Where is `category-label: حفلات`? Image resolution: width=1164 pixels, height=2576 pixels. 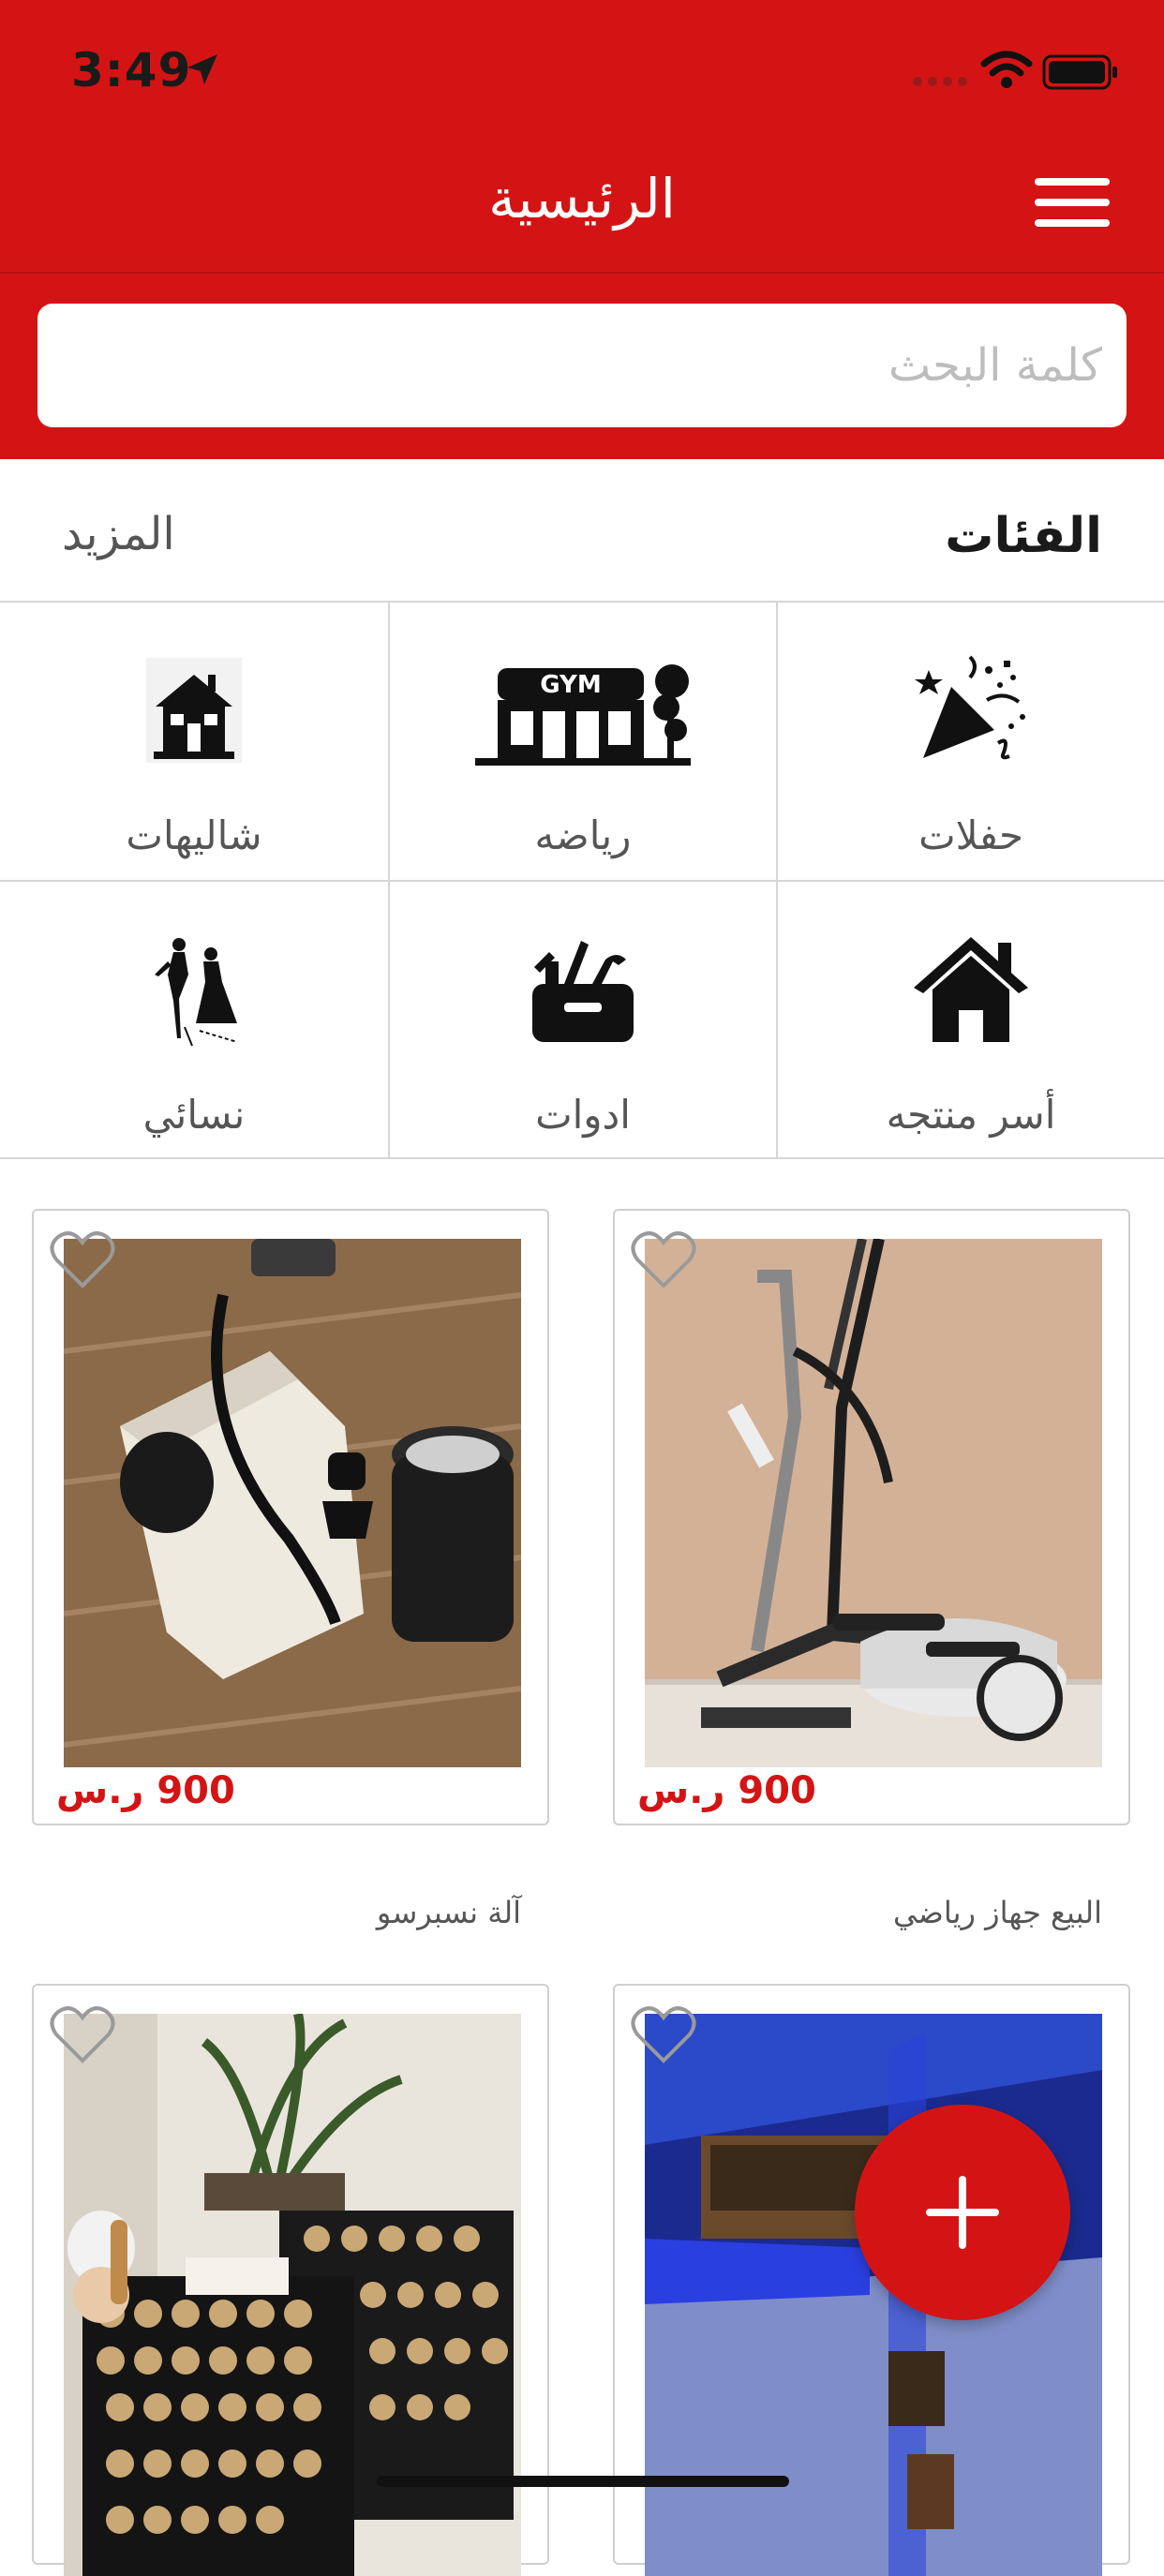
category-label: حفلات is located at coordinates (971, 835).